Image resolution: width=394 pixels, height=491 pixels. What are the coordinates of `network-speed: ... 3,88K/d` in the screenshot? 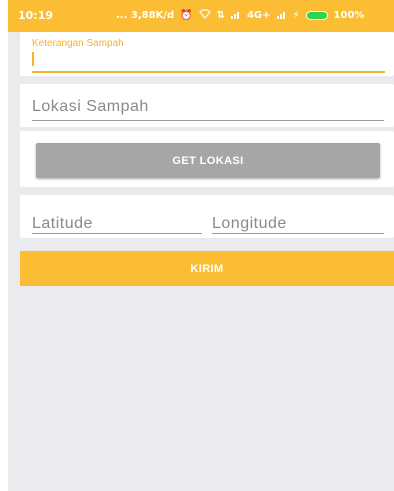 It's located at (145, 15).